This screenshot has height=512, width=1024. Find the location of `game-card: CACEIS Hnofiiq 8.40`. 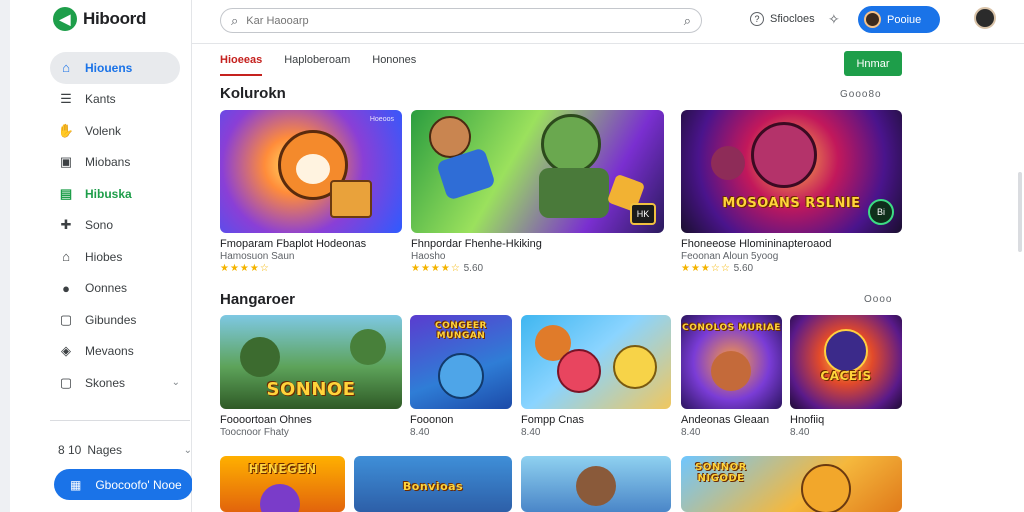

game-card: CACEIS Hnofiiq 8.40 is located at coordinates (846, 376).